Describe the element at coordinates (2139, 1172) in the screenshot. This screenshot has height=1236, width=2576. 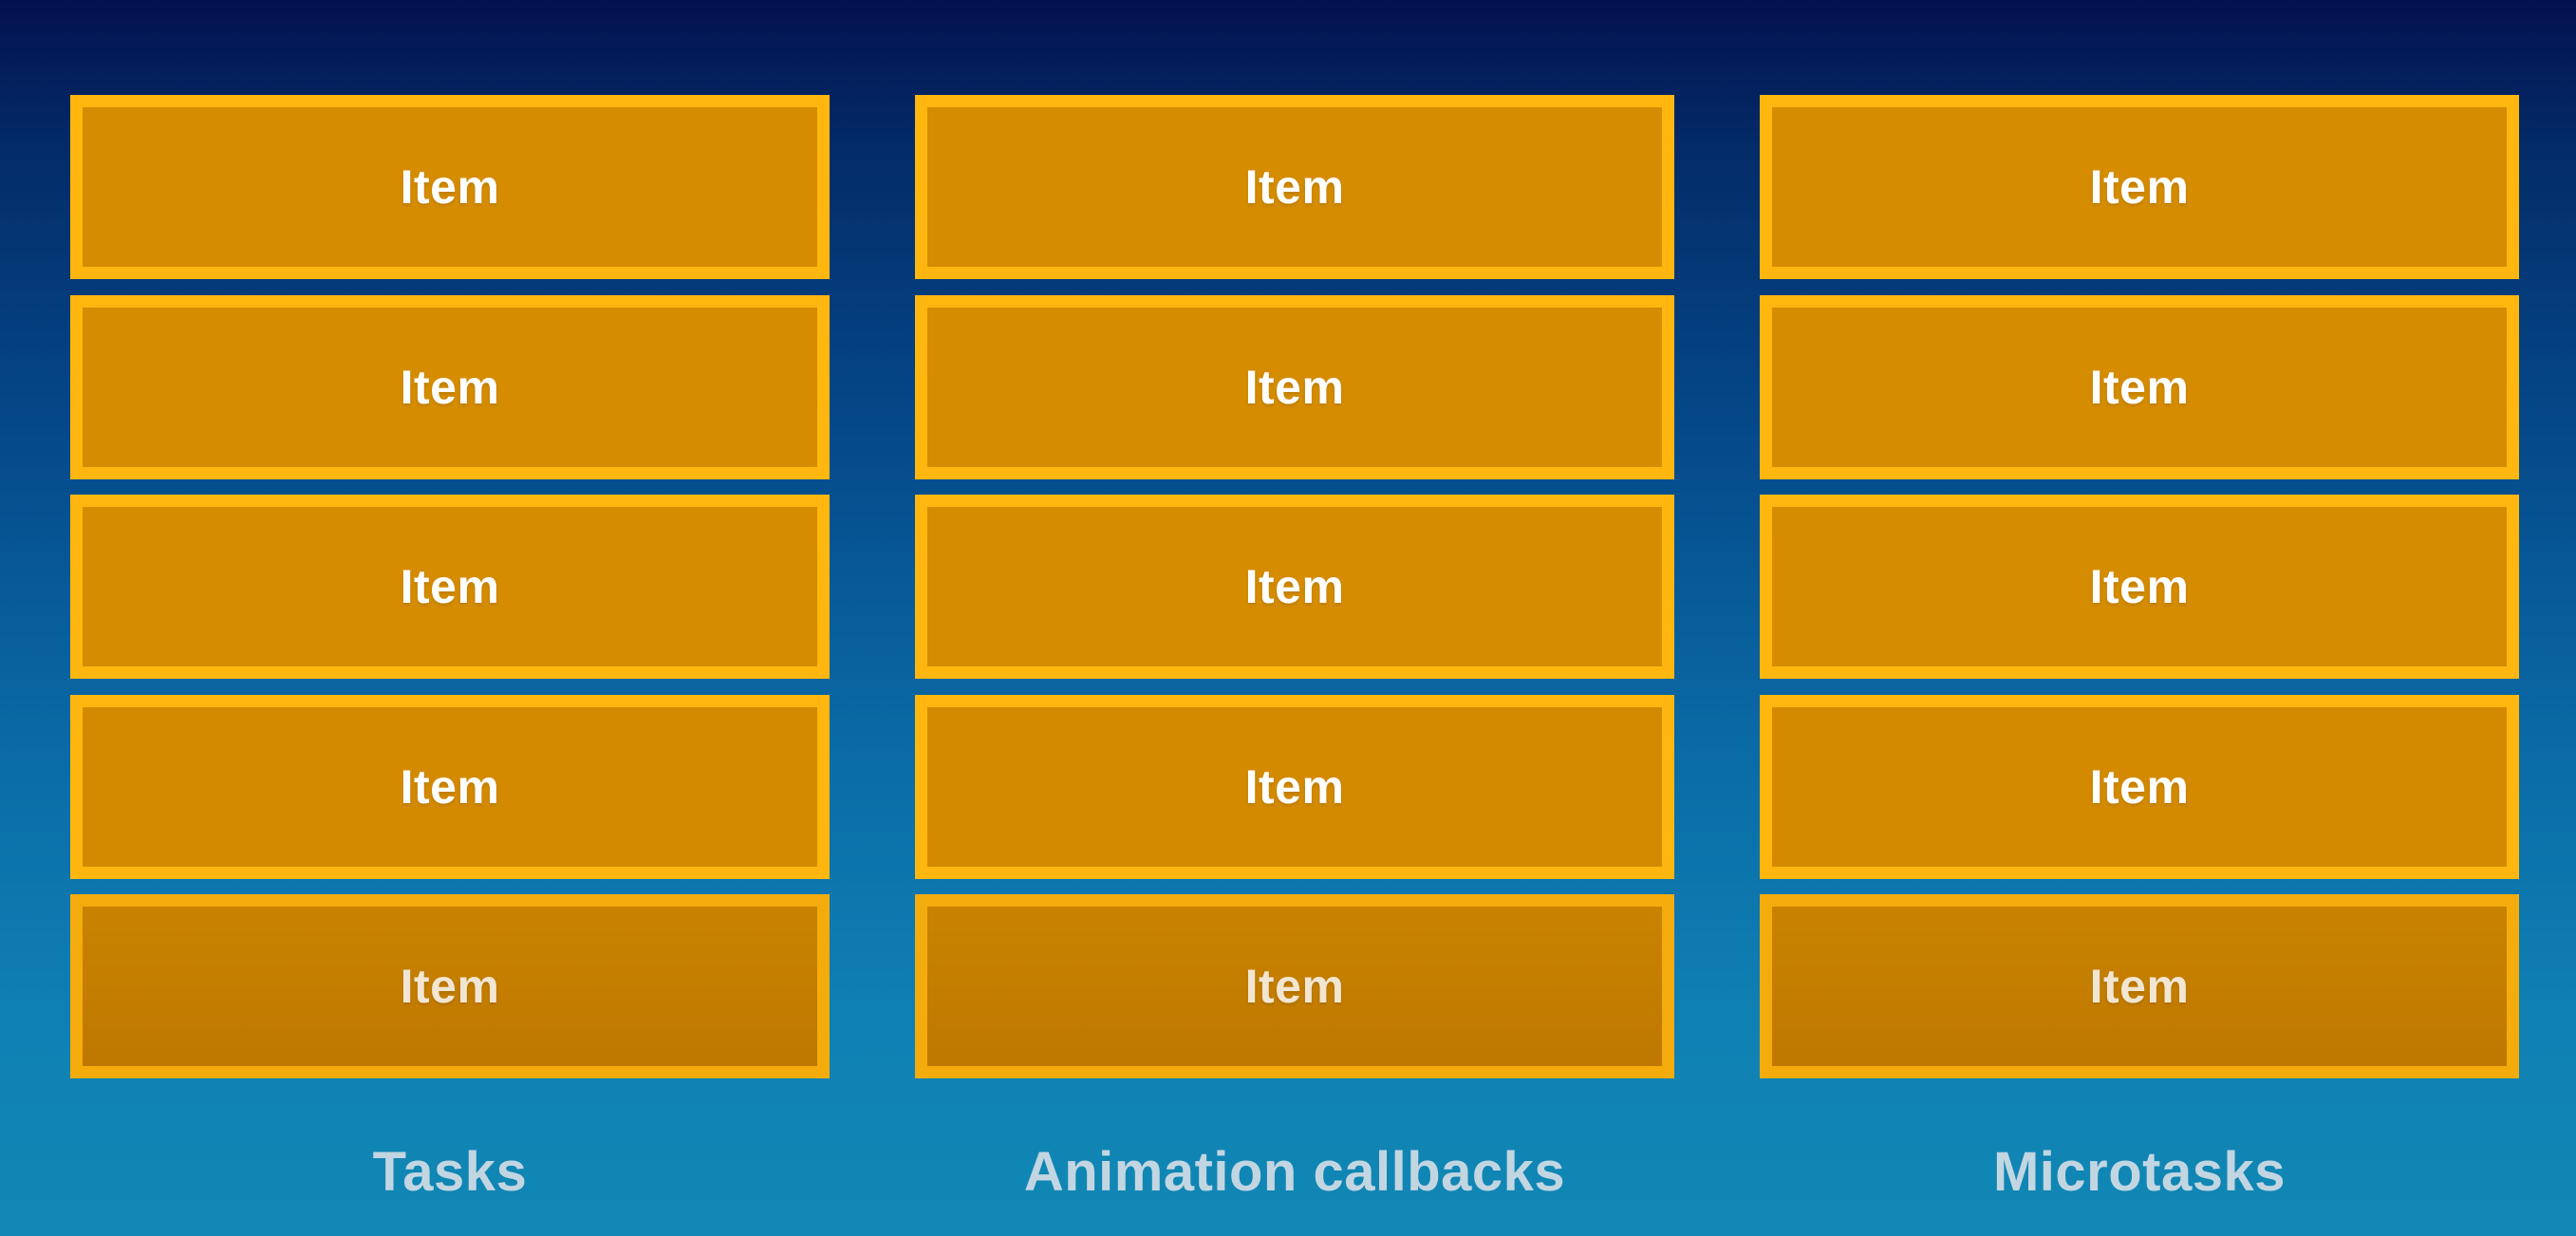
I see `microtasks-label: Microtasks` at that location.